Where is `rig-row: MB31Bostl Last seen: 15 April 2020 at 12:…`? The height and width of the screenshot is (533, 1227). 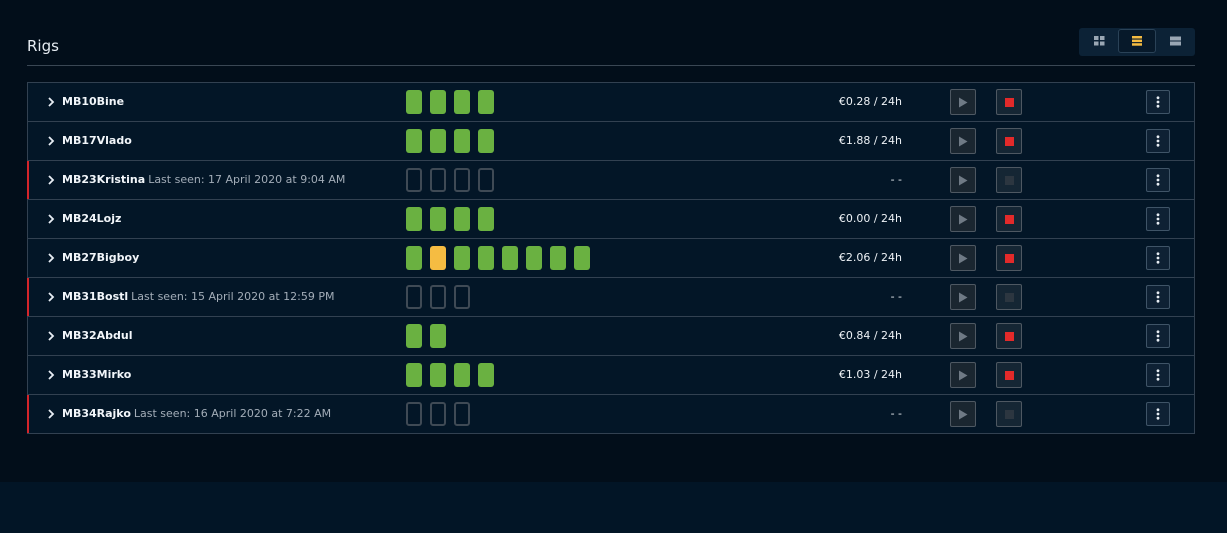
rig-row: MB31Bostl Last seen: 15 April 2020 at 12:… is located at coordinates (610, 297).